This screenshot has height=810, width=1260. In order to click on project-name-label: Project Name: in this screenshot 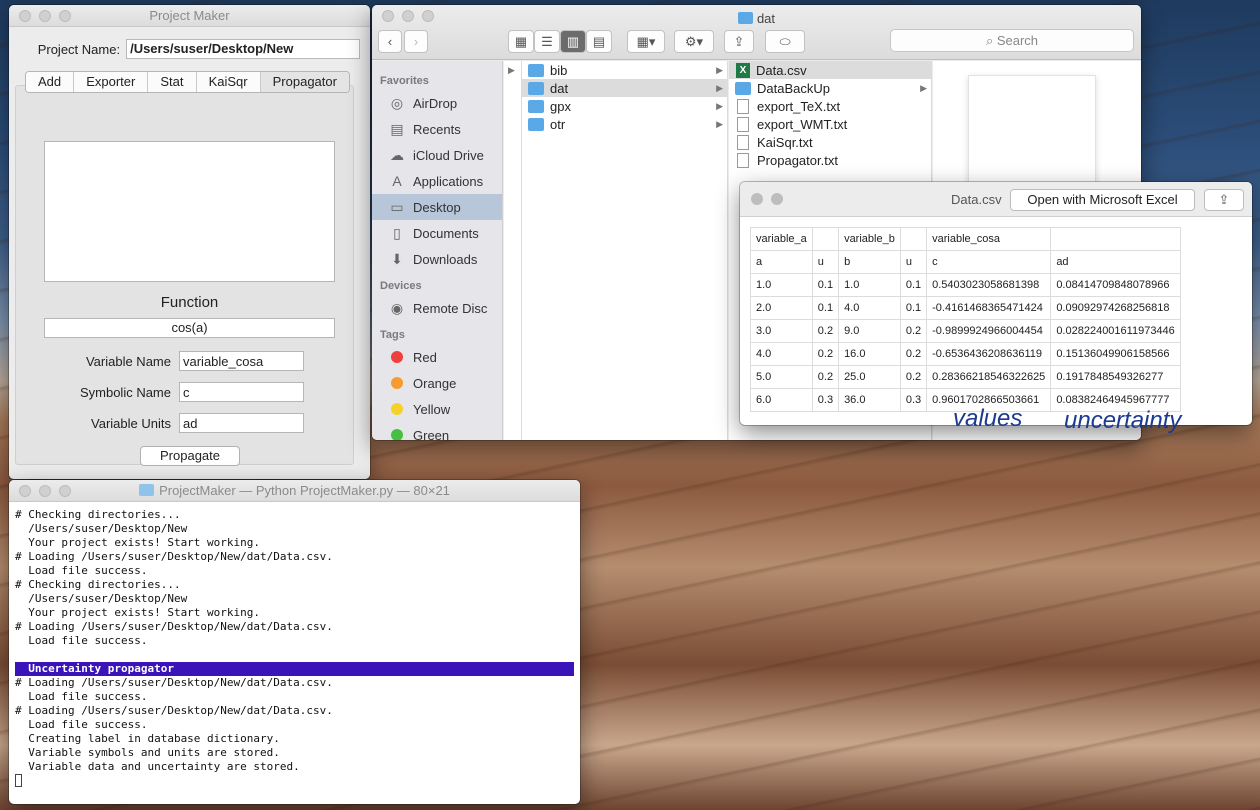, I will do `click(79, 49)`.